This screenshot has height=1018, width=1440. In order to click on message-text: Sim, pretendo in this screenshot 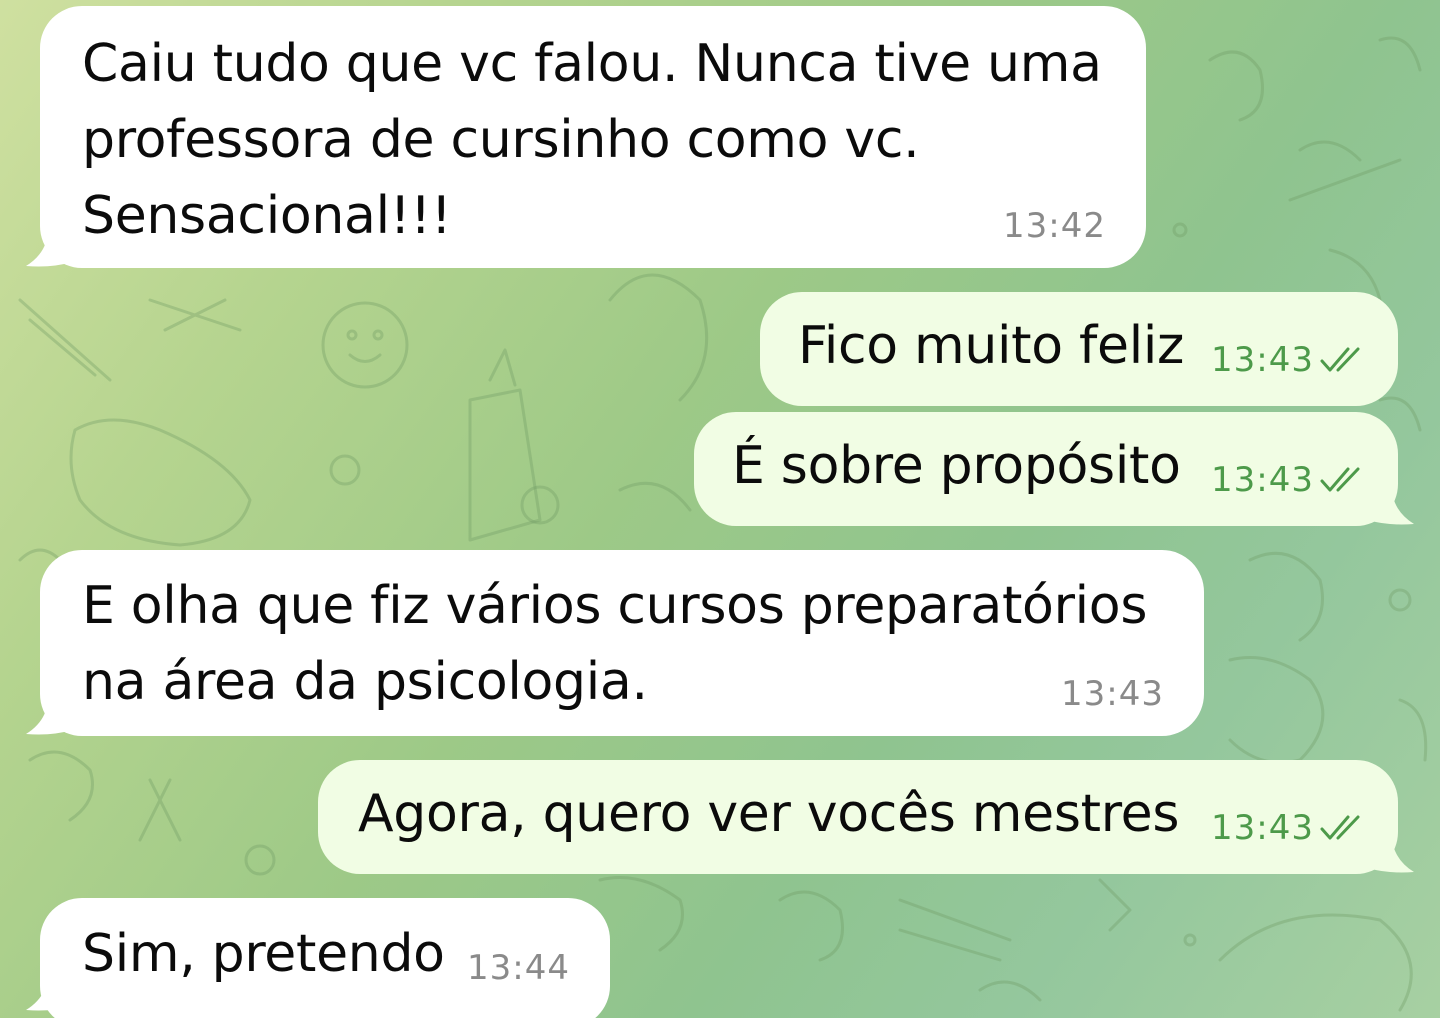, I will do `click(263, 954)`.